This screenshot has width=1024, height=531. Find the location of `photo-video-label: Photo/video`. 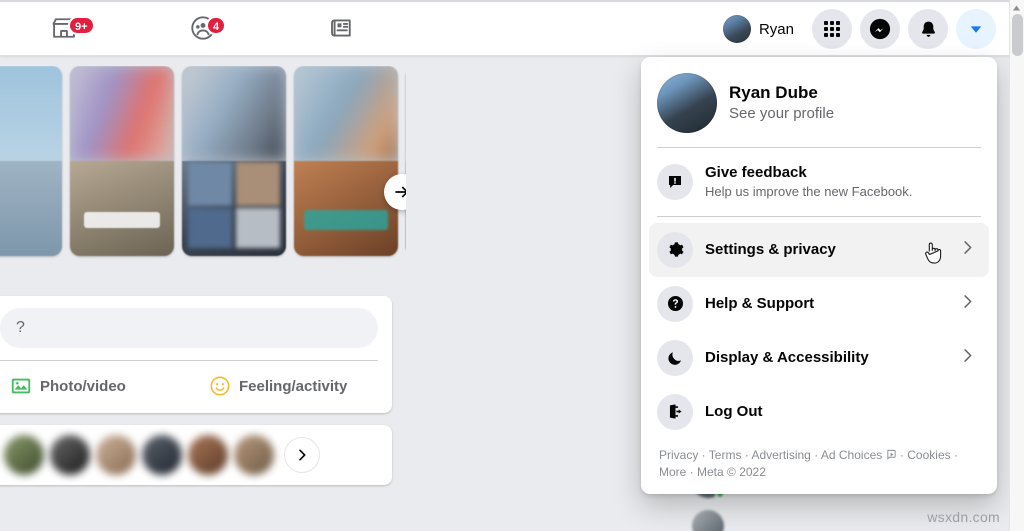

photo-video-label: Photo/video is located at coordinates (83, 386).